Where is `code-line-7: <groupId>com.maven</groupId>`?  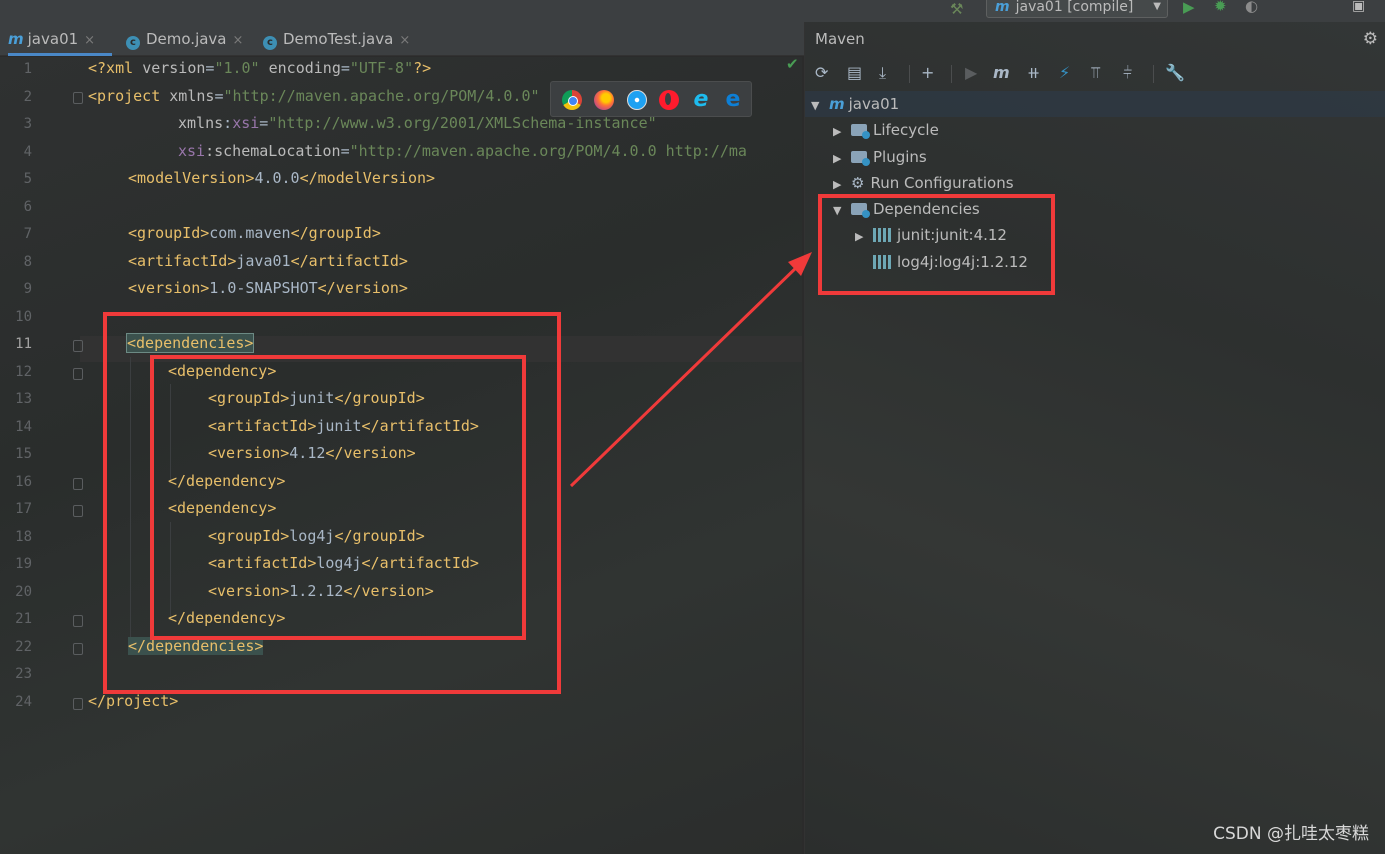
code-line-7: <groupId>com.maven</groupId> is located at coordinates (254, 233).